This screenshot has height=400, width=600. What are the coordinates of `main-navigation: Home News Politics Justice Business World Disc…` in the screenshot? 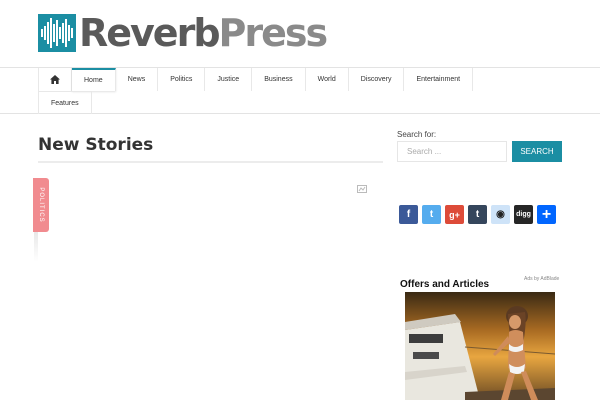 It's located at (300, 90).